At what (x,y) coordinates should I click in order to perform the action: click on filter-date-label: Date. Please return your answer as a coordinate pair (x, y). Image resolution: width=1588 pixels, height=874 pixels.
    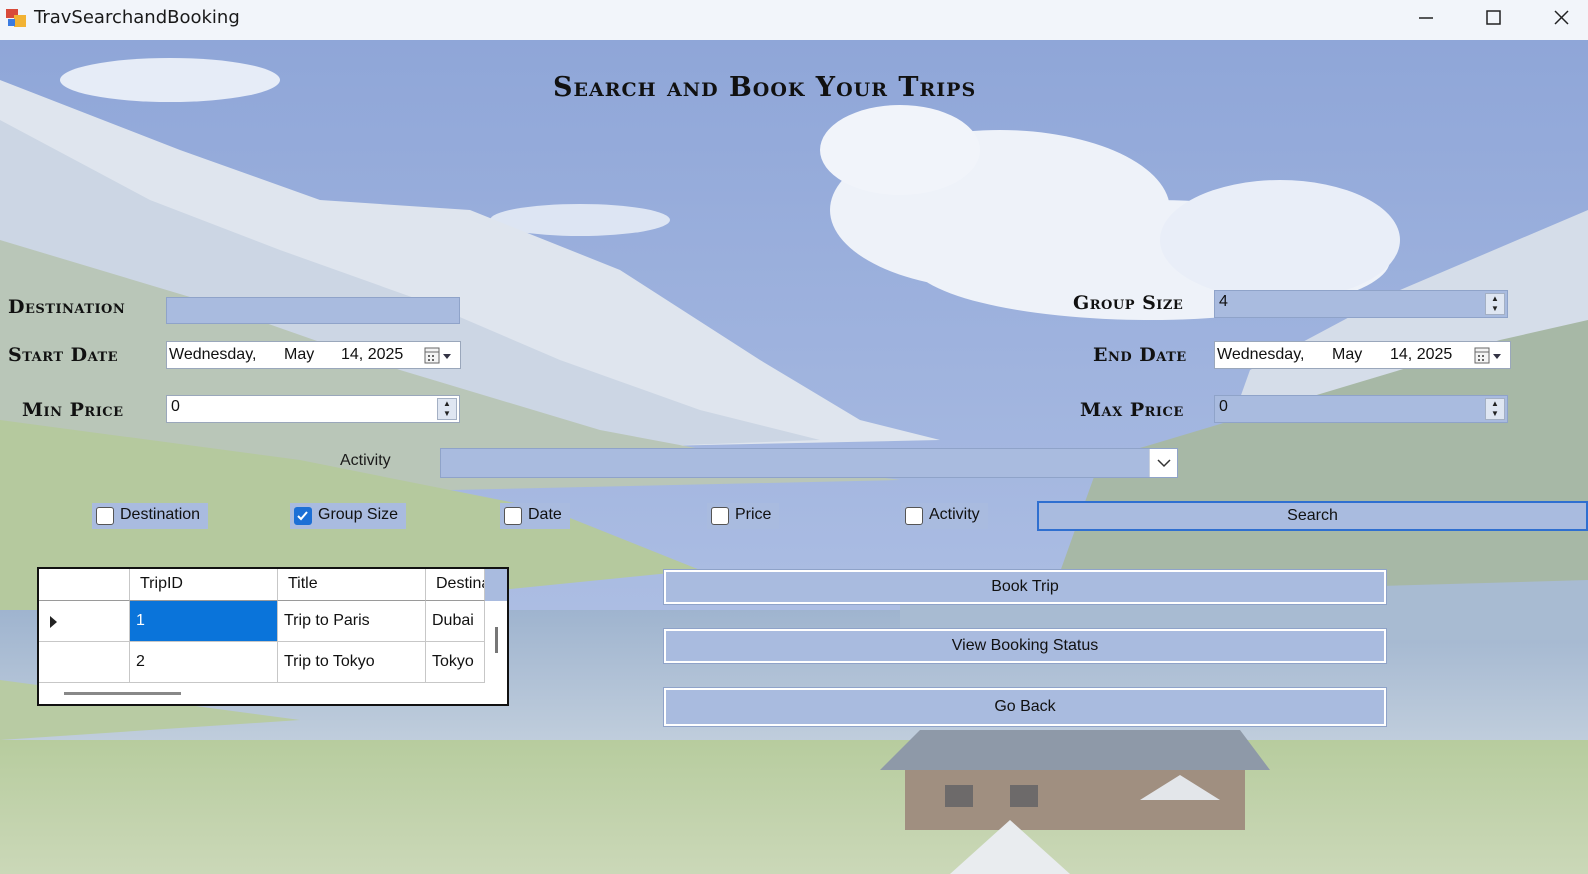
    Looking at the image, I should click on (545, 514).